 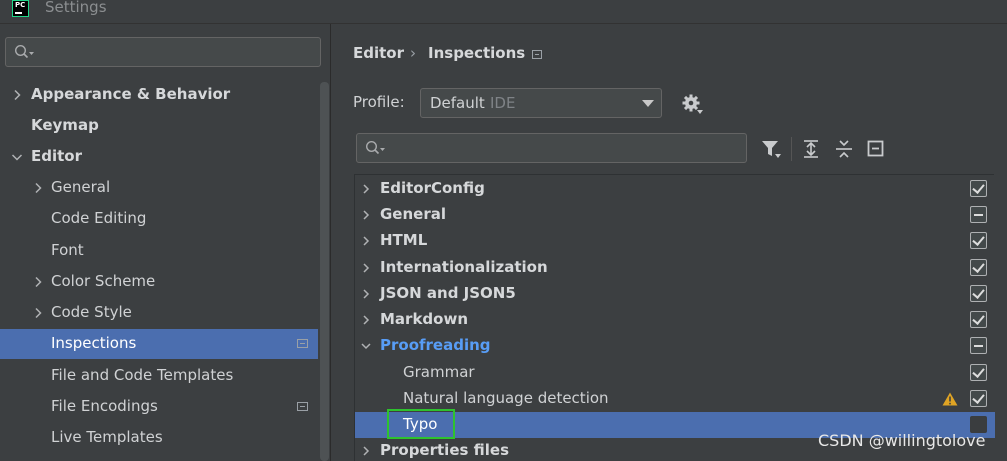 What do you see at coordinates (693, 105) in the screenshot?
I see `gear-icon` at bounding box center [693, 105].